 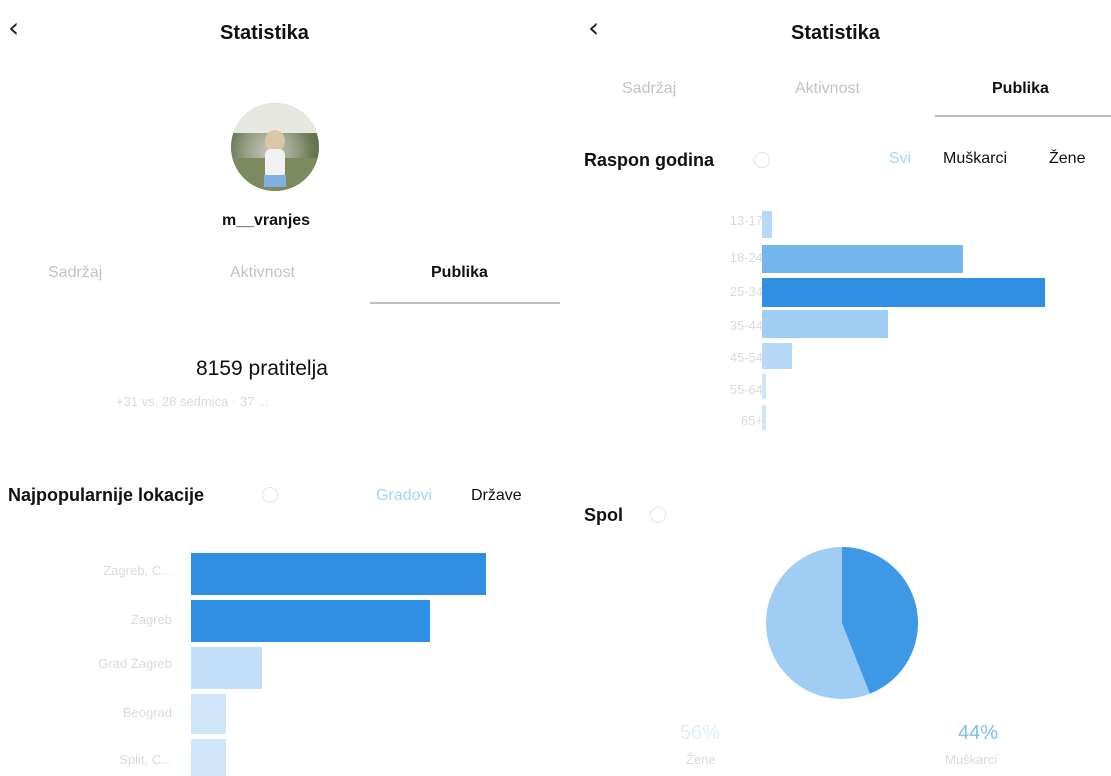 What do you see at coordinates (147, 712) in the screenshot?
I see `tick-label: Beograd` at bounding box center [147, 712].